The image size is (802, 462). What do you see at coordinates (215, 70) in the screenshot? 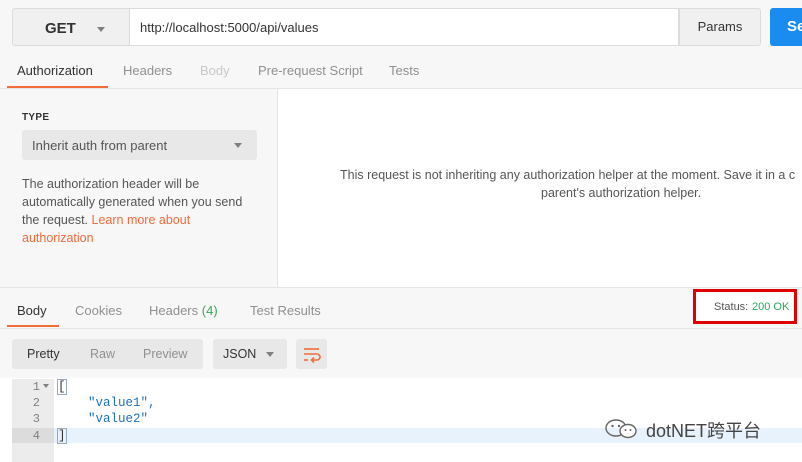
I see `tab-body: Body` at bounding box center [215, 70].